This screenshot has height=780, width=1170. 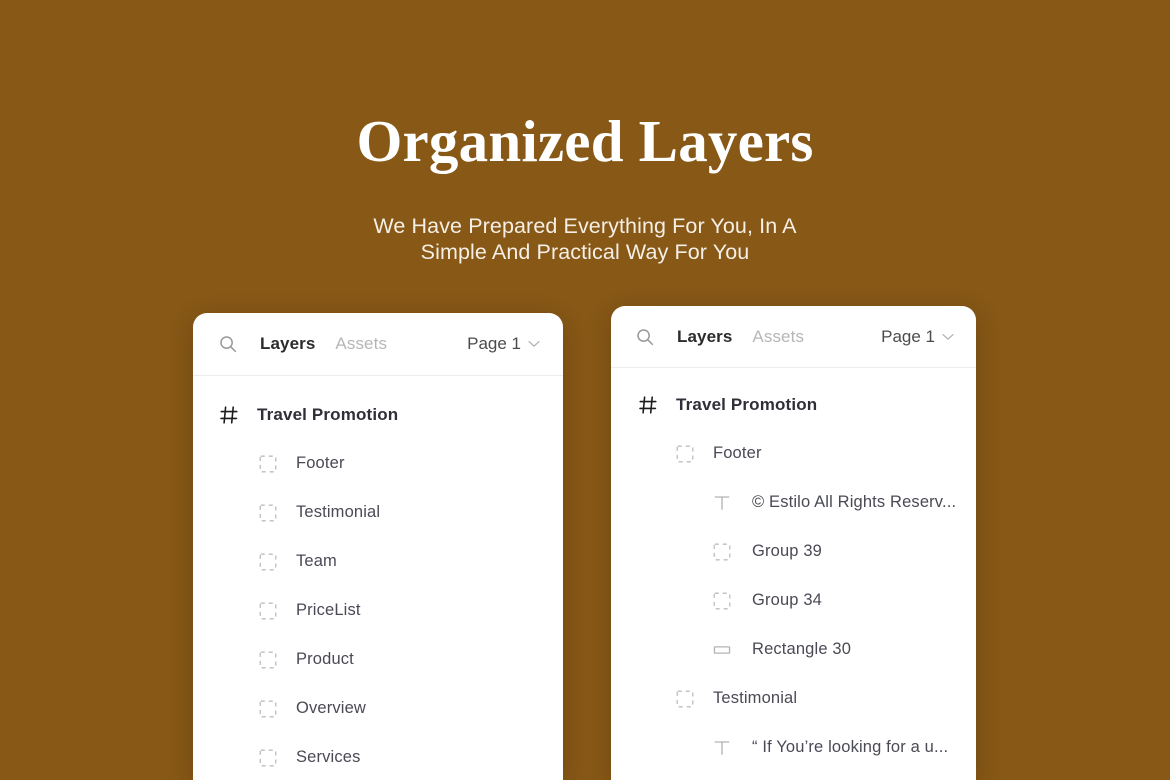 I want to click on layer-label: Rectangle 30, so click(x=802, y=649).